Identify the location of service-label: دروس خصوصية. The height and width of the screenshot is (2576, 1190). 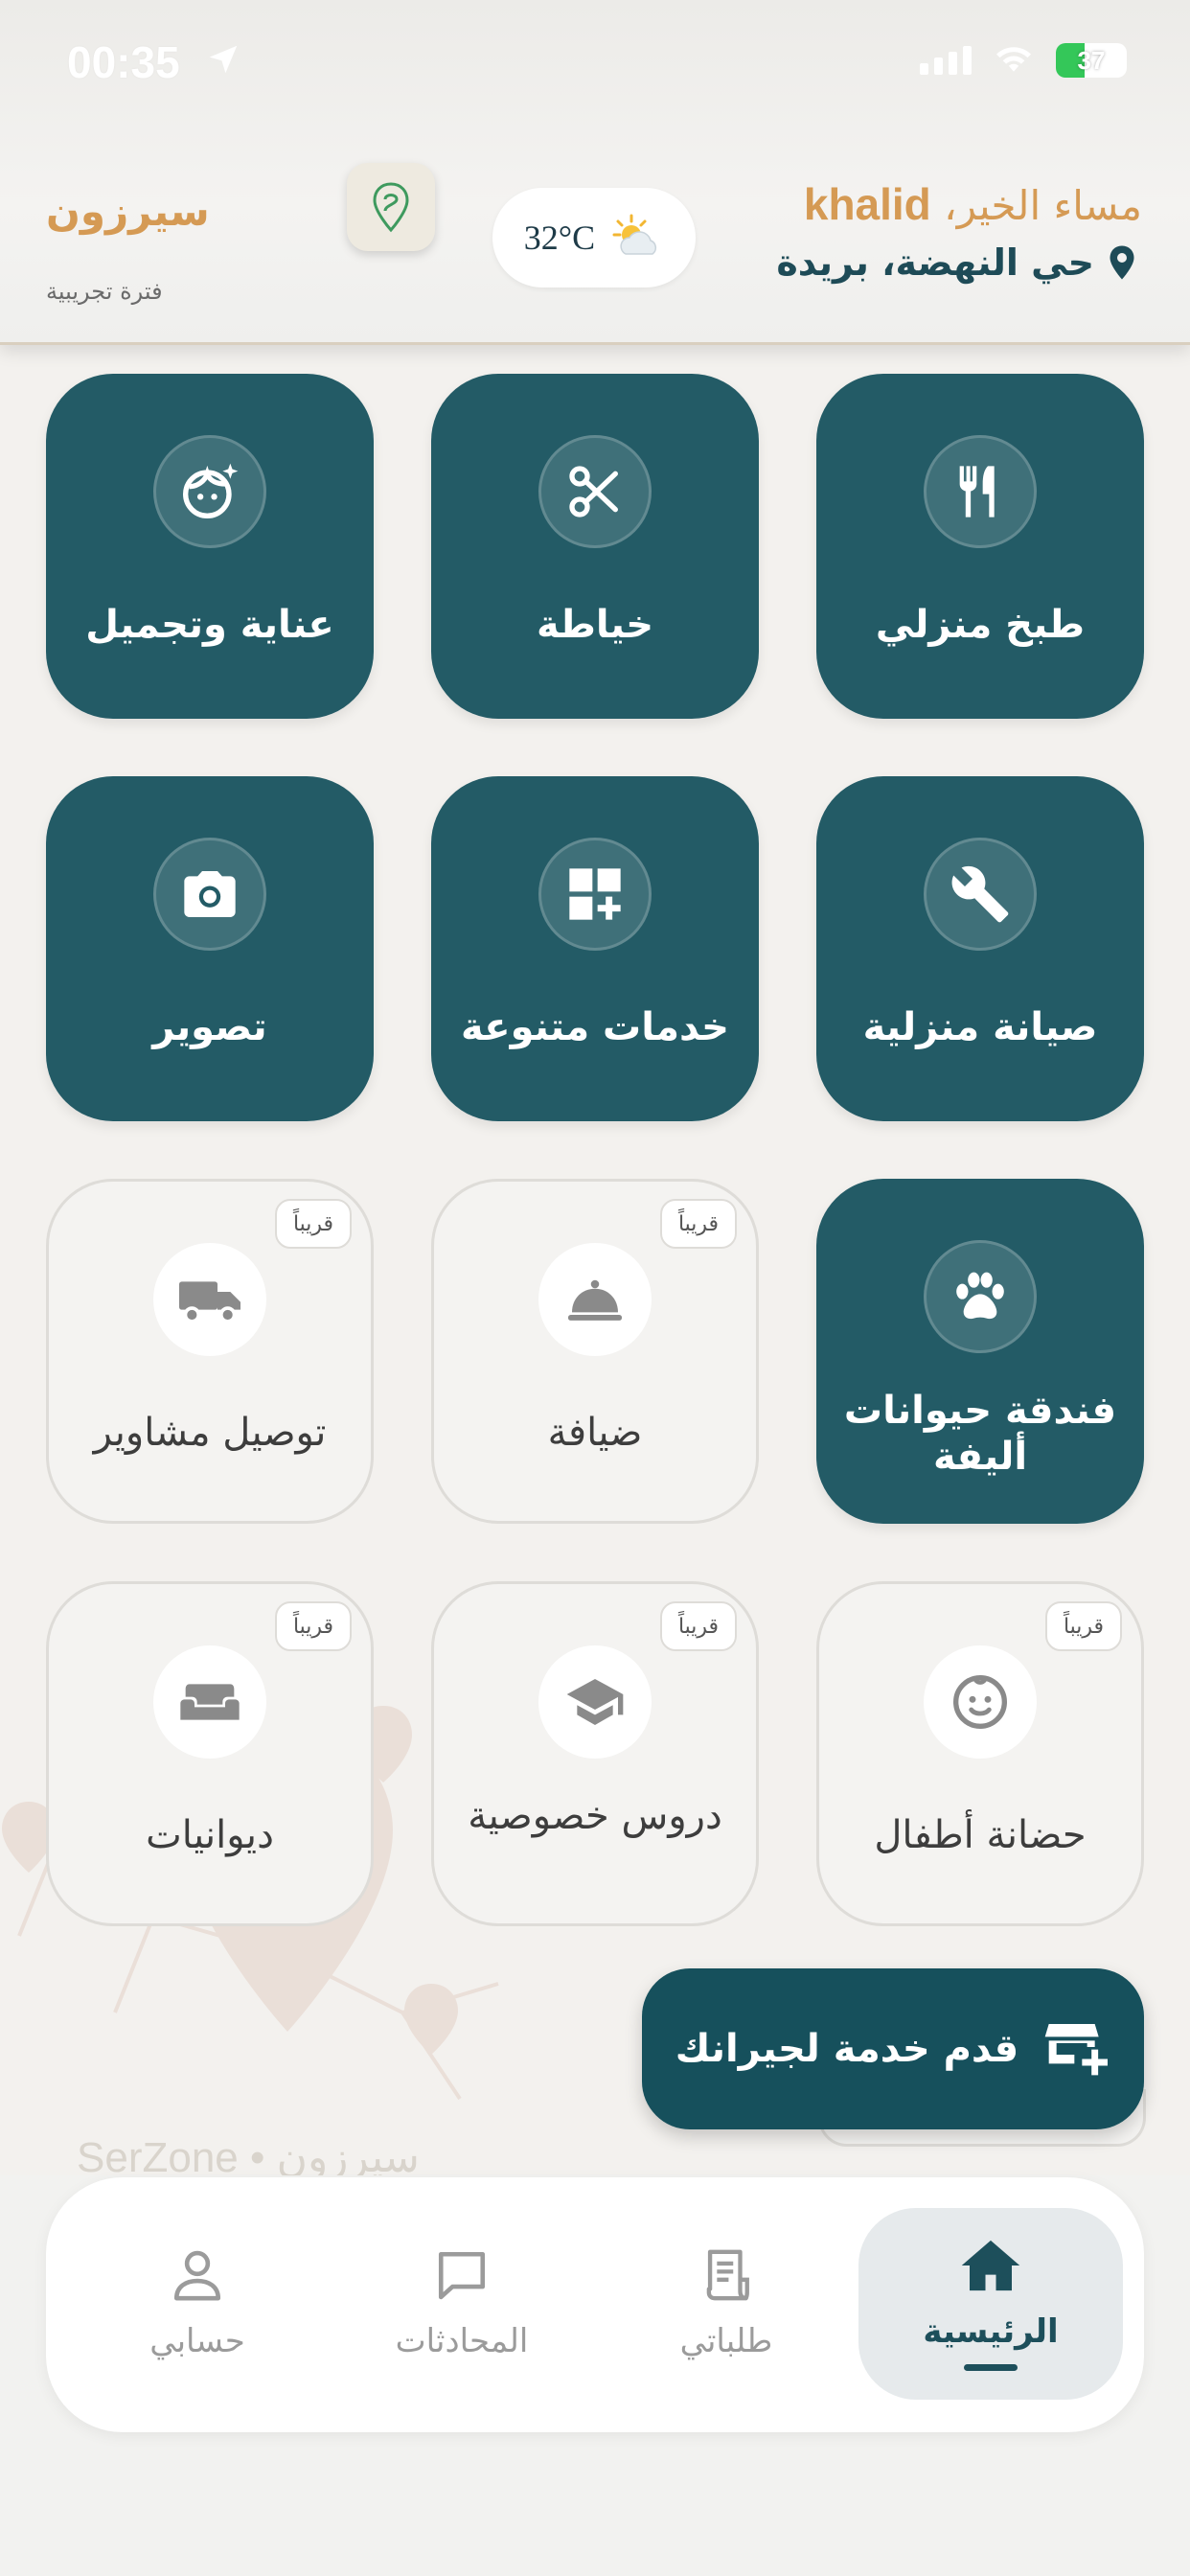
(595, 1816).